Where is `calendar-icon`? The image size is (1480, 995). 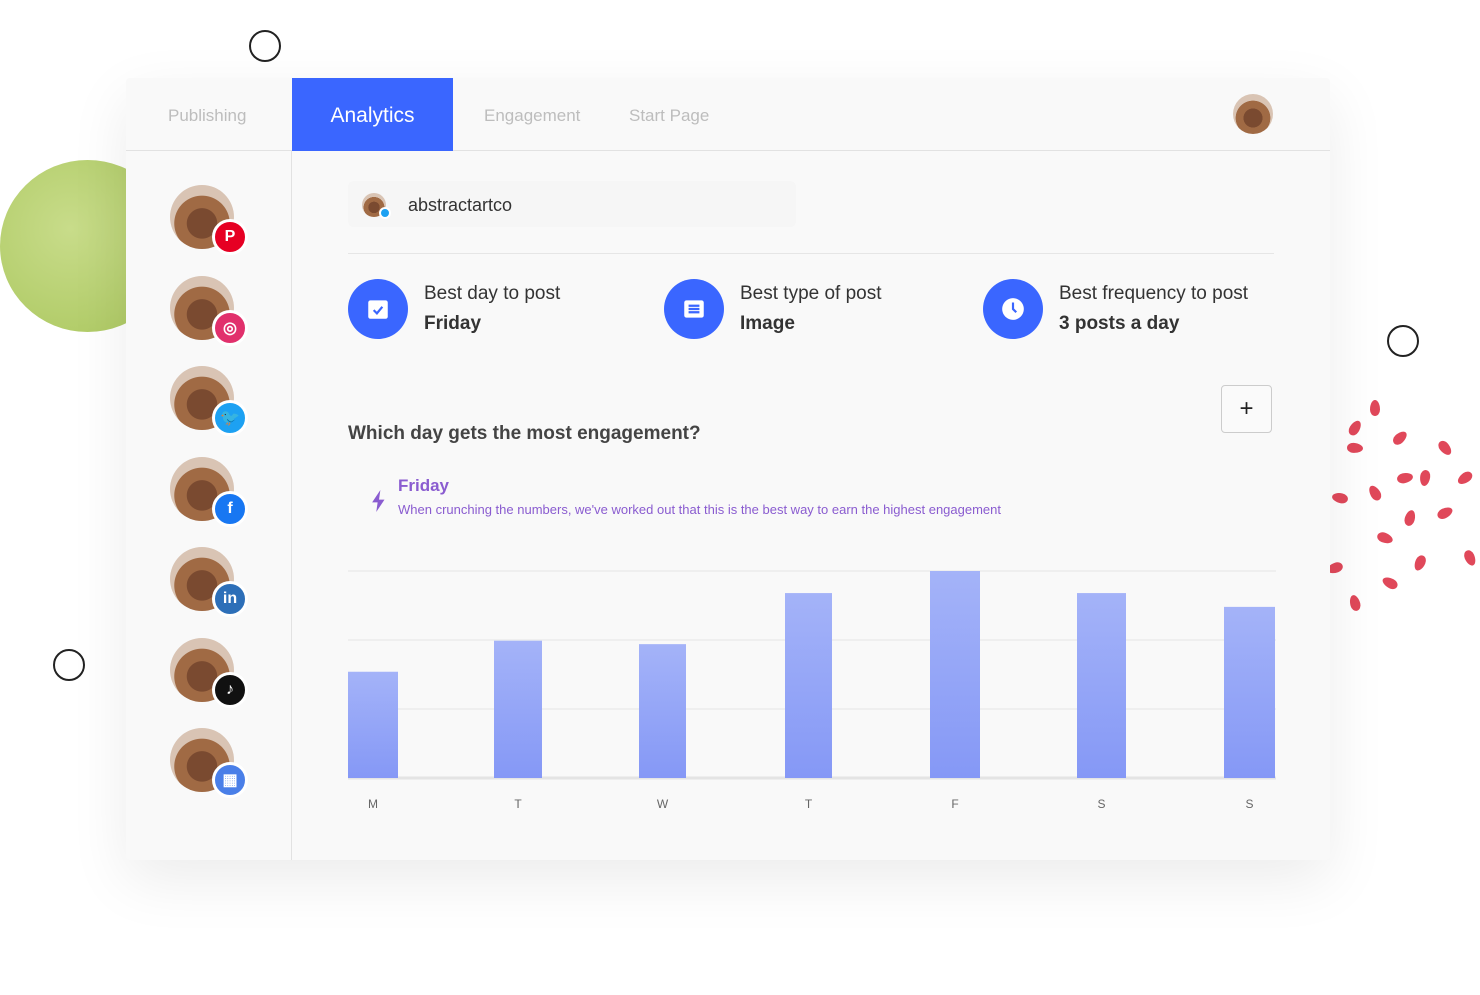
calendar-icon is located at coordinates (378, 309).